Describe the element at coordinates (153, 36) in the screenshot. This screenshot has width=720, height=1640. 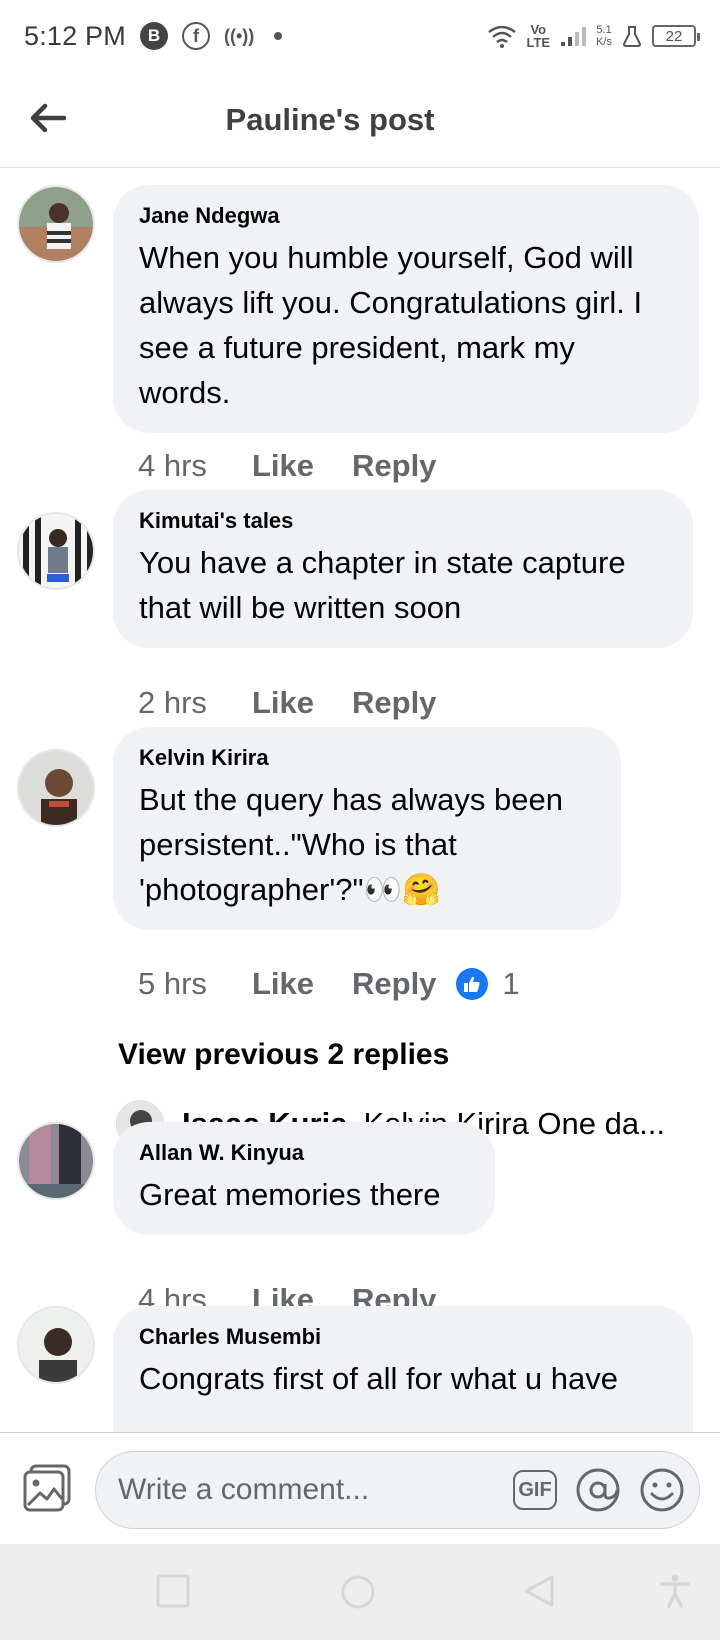
I see `b-app-icon: B` at that location.